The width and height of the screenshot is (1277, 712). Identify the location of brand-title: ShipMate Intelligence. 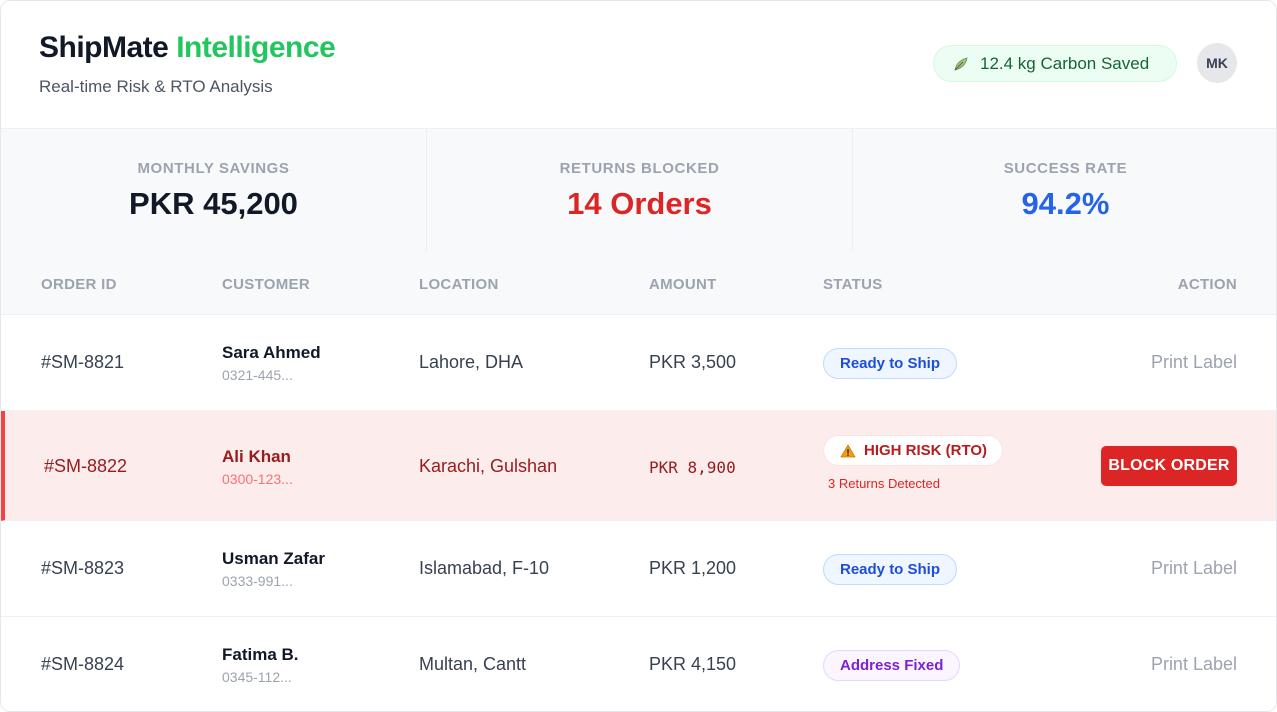
(187, 48).